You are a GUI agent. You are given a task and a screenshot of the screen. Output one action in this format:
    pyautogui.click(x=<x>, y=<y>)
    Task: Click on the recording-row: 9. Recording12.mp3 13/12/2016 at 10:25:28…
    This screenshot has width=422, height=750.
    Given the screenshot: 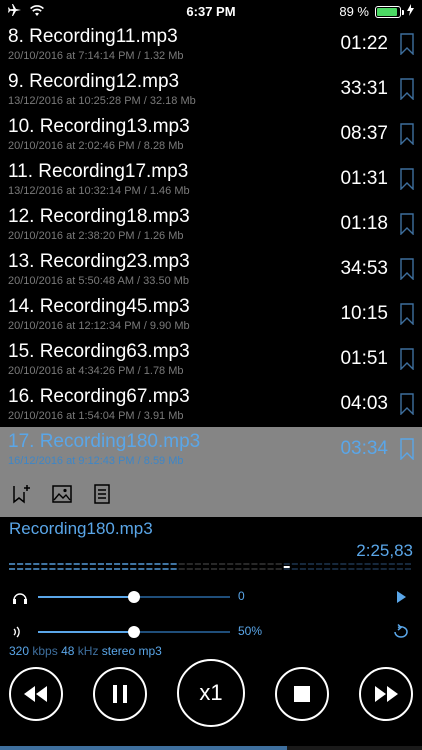 What is the action you would take?
    pyautogui.click(x=211, y=89)
    